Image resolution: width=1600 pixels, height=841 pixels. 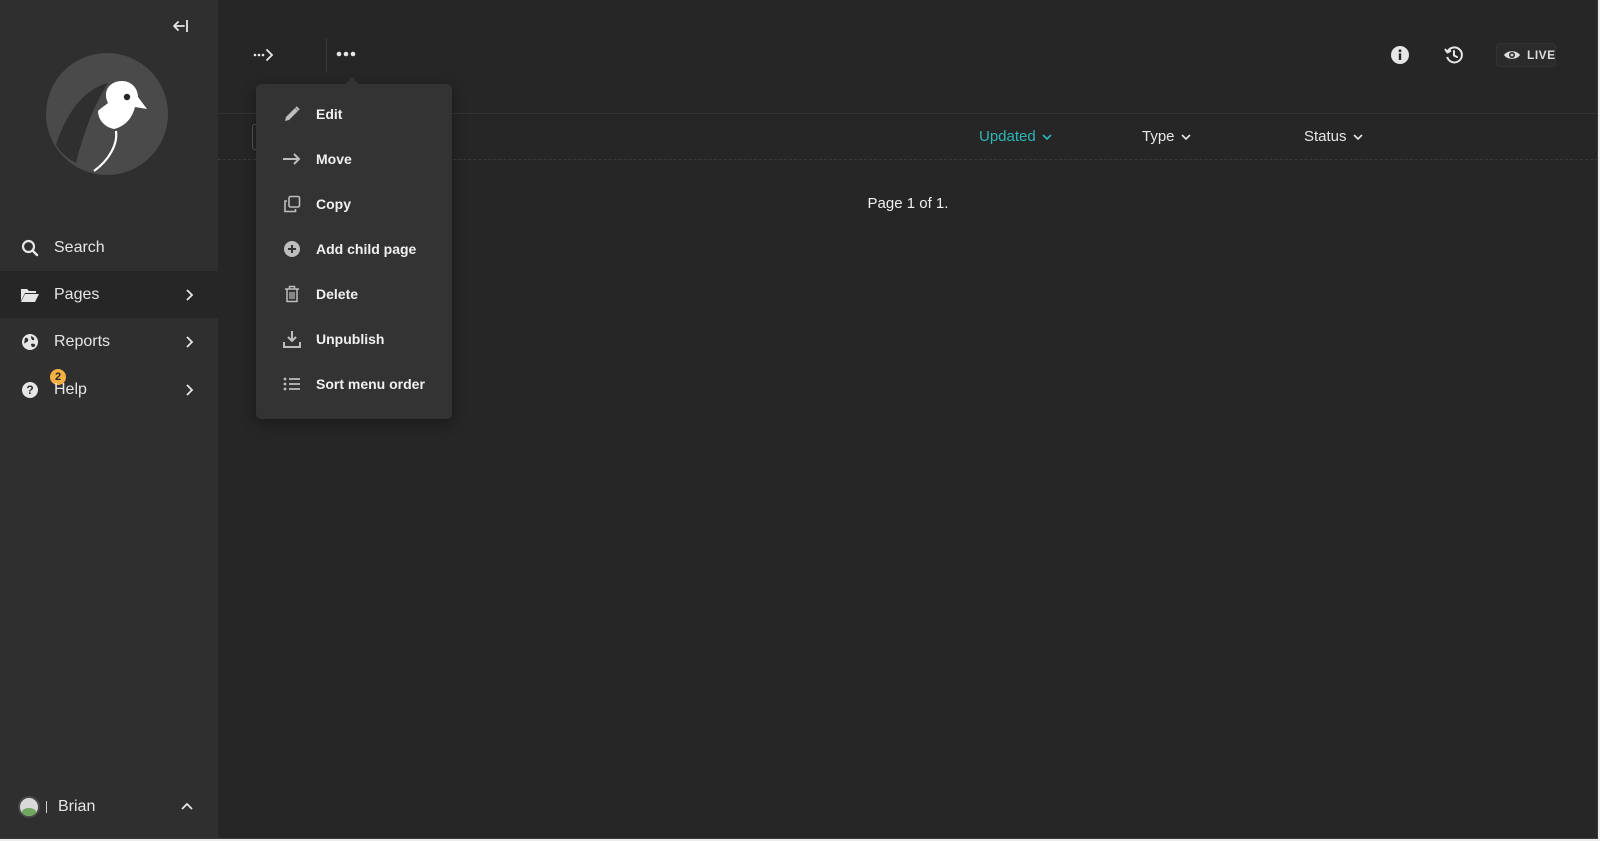 I want to click on more-actions-button, so click(x=346, y=54).